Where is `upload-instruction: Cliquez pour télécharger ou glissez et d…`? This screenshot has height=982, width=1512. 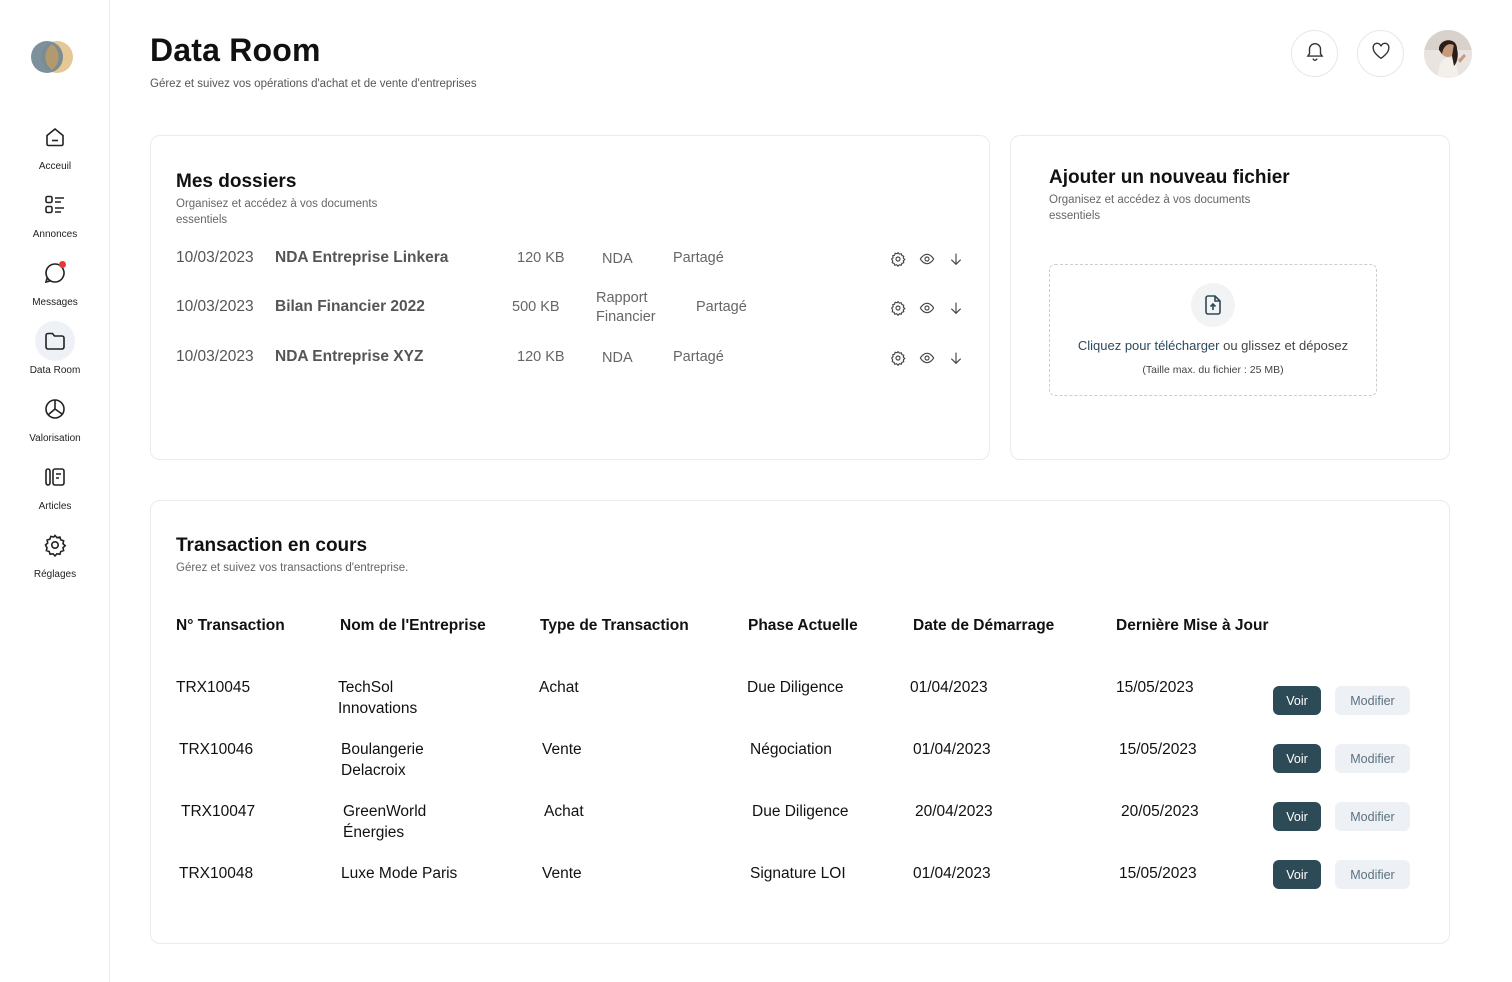 upload-instruction: Cliquez pour télécharger ou glissez et d… is located at coordinates (1213, 345).